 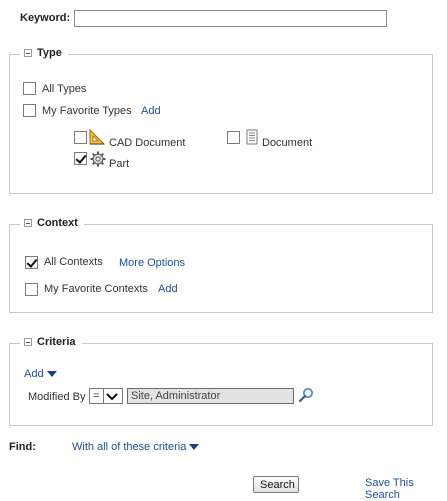 What do you see at coordinates (233, 137) in the screenshot?
I see `document-checkbox` at bounding box center [233, 137].